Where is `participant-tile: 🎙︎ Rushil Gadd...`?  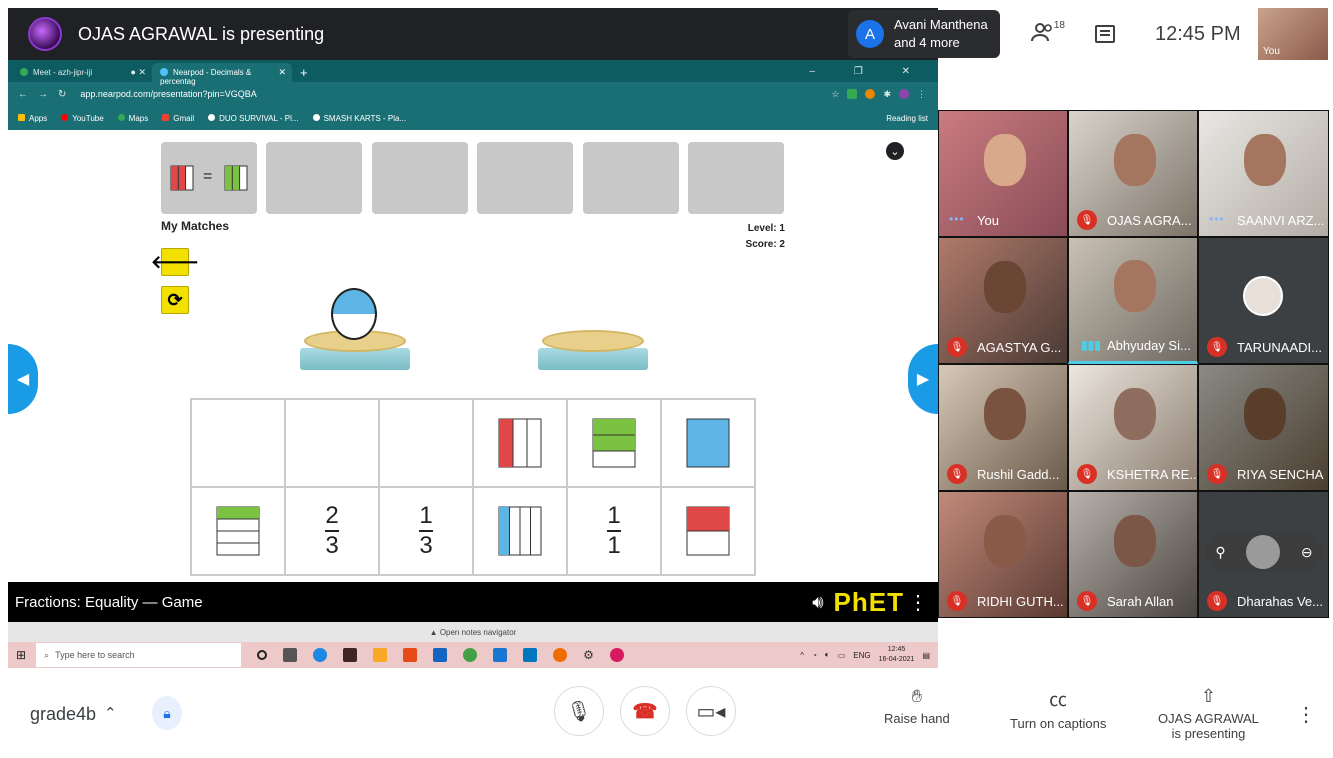 participant-tile: 🎙︎ Rushil Gadd... is located at coordinates (1003, 427).